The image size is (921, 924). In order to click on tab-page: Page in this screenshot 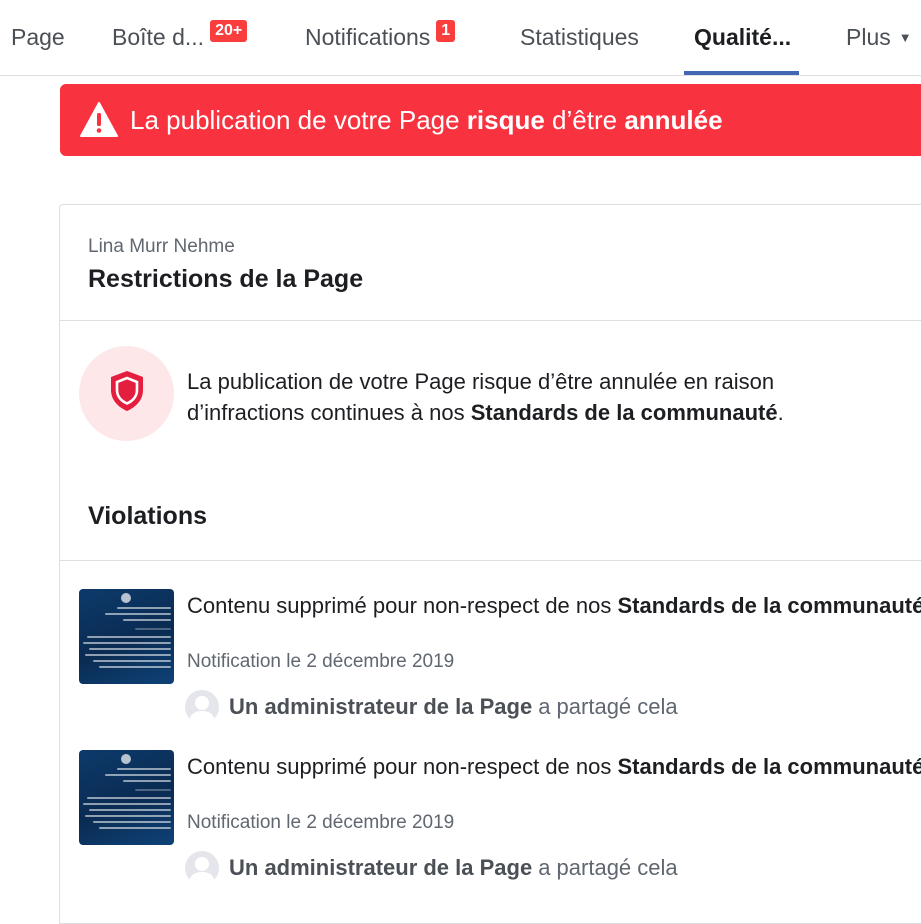, I will do `click(38, 37)`.